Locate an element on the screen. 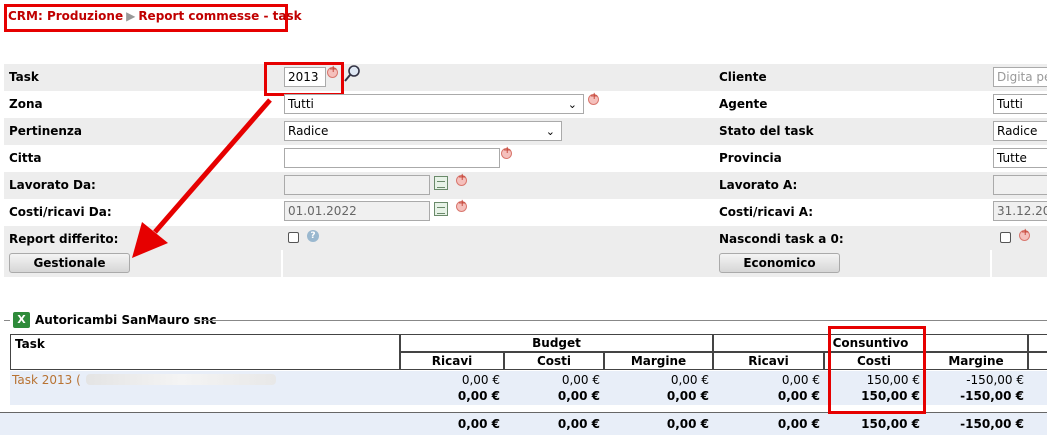  row-budget-costi: 0,00 € is located at coordinates (580, 380).